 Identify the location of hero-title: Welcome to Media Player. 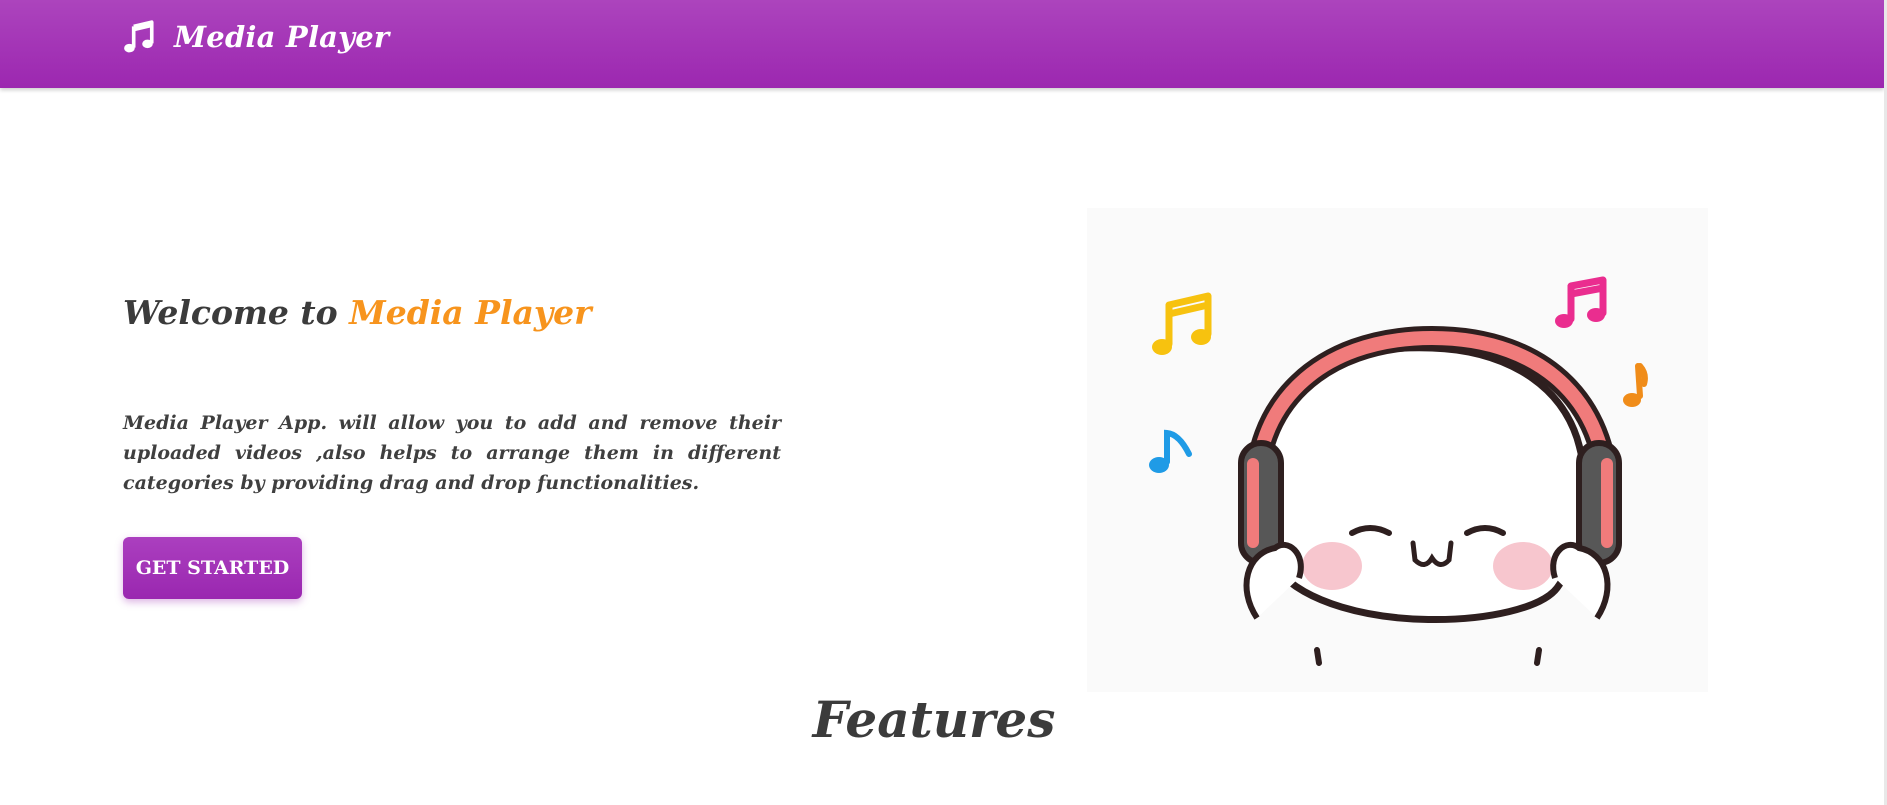
(357, 312).